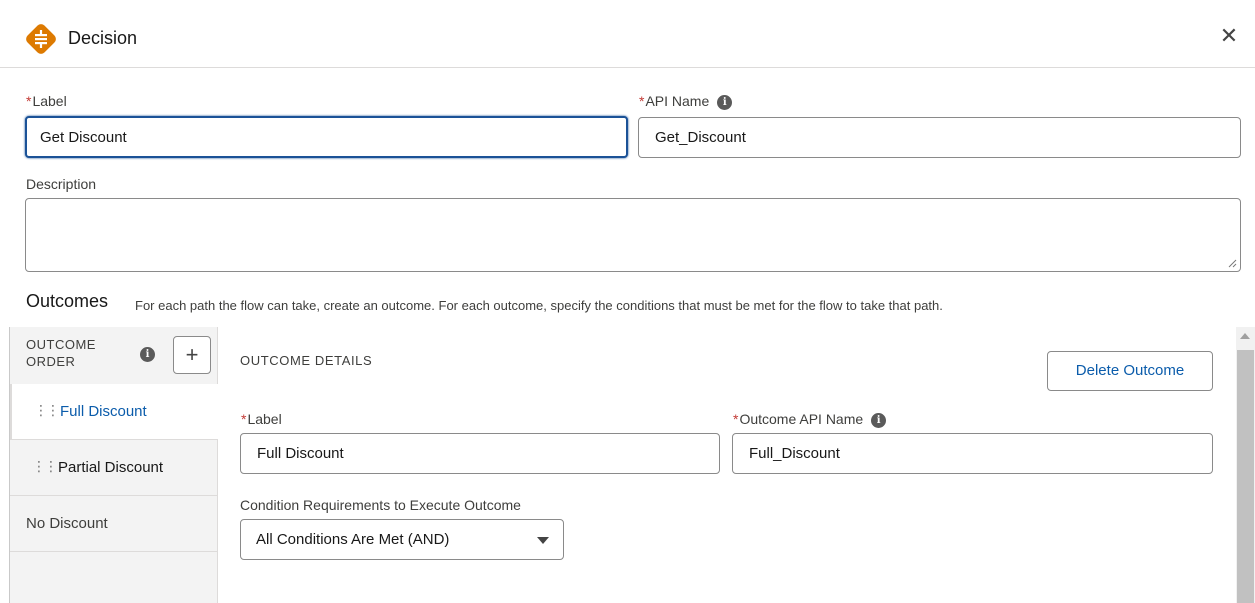  I want to click on api-name-text: API Name, so click(677, 101).